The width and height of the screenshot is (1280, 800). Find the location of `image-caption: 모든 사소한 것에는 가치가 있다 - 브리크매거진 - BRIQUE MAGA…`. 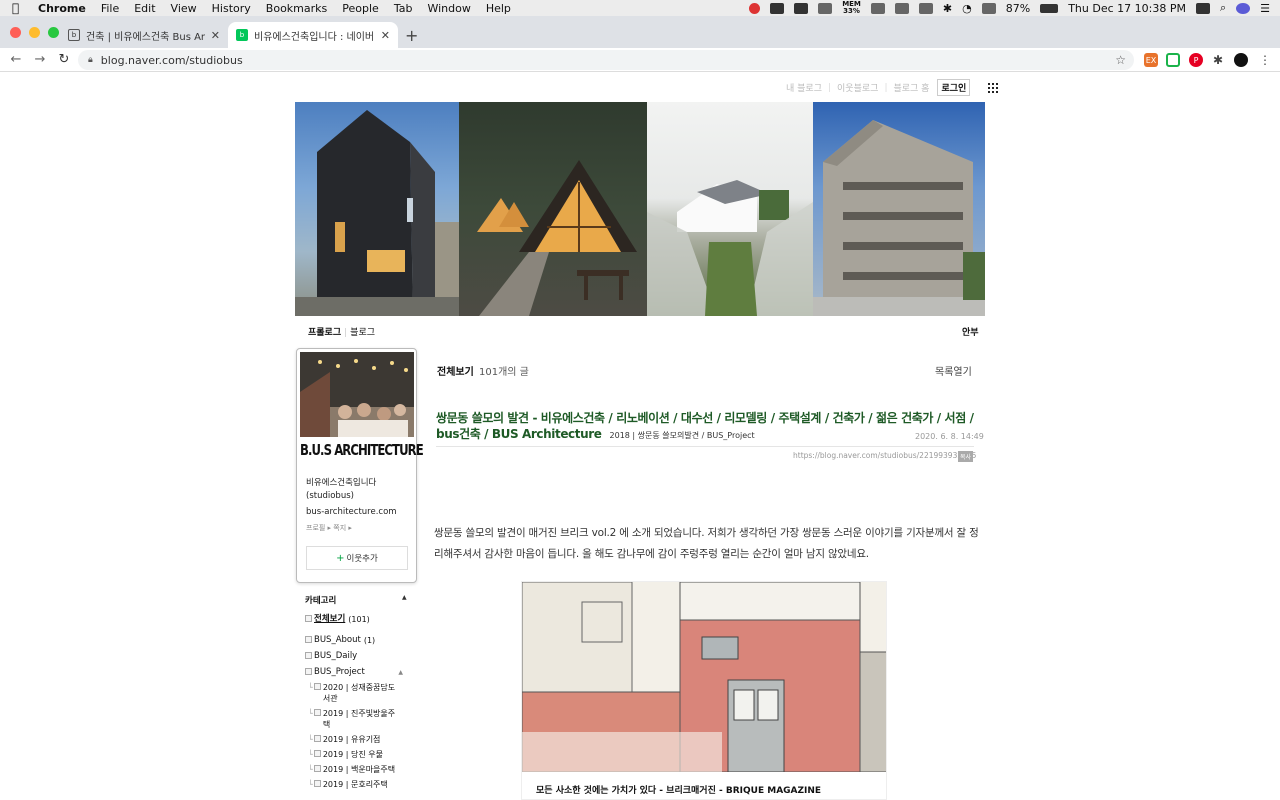

image-caption: 모든 사소한 것에는 가치가 있다 - 브리크매거진 - BRIQUE MAGA… is located at coordinates (704, 785).